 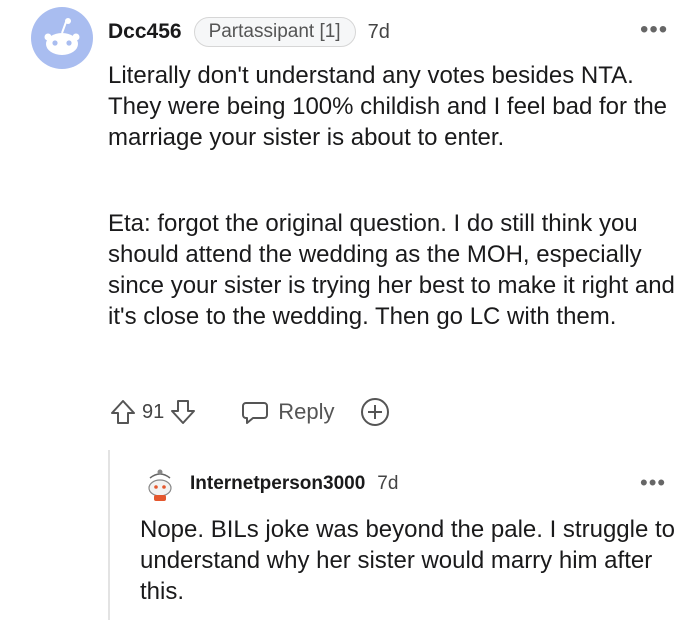 What do you see at coordinates (123, 412) in the screenshot?
I see `upvote-icon` at bounding box center [123, 412].